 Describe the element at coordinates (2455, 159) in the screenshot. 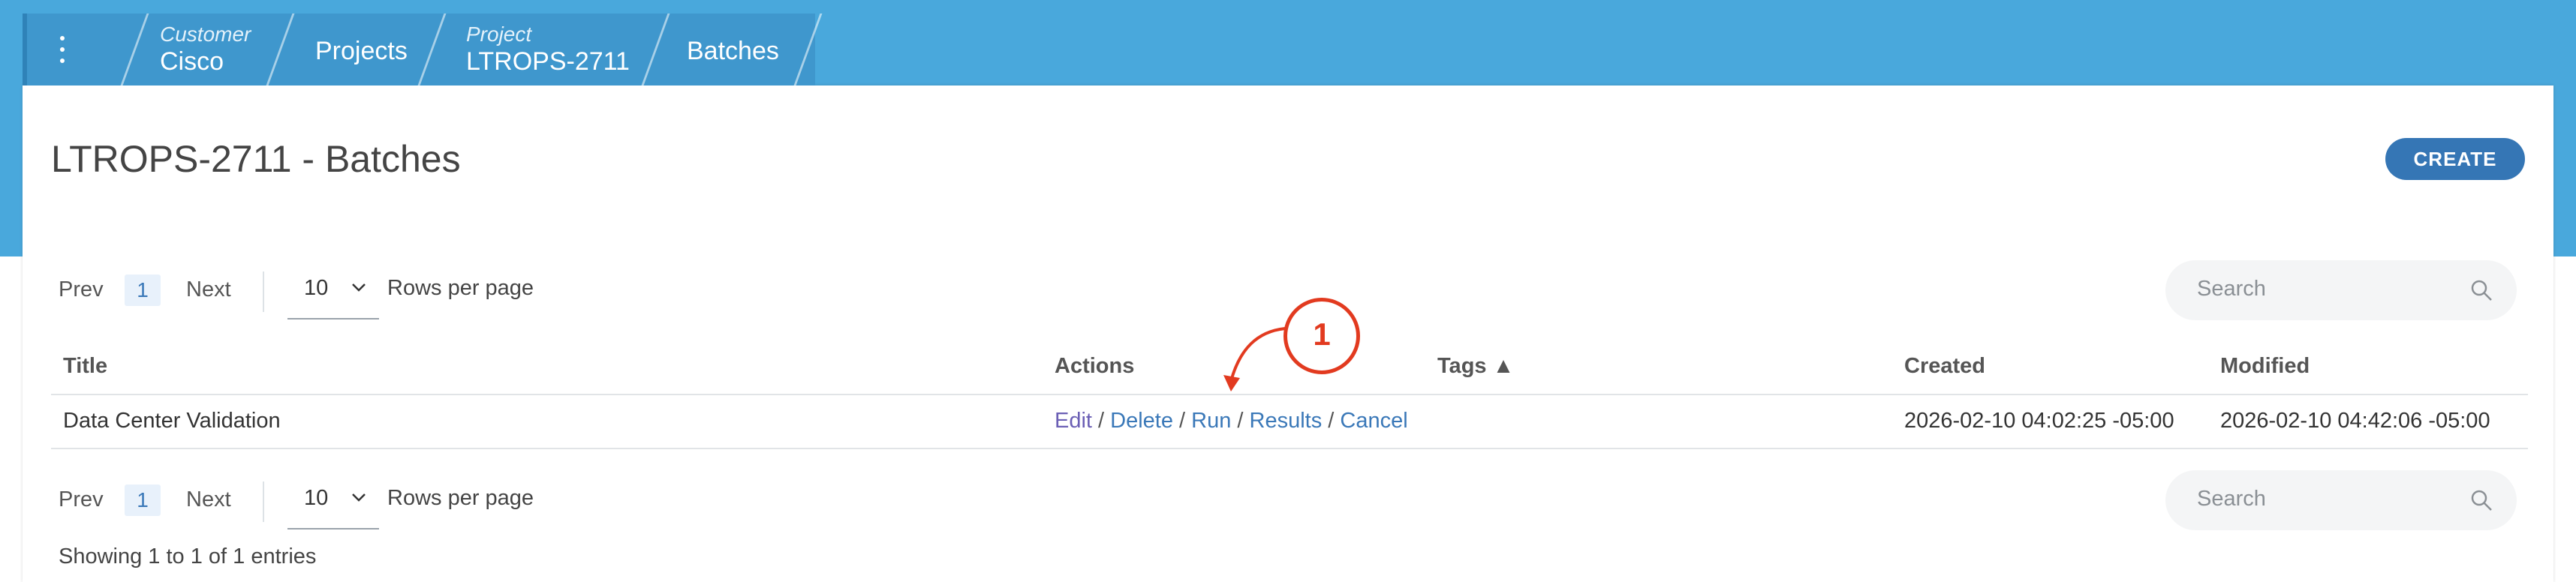

I see `create-button: CREATE` at that location.